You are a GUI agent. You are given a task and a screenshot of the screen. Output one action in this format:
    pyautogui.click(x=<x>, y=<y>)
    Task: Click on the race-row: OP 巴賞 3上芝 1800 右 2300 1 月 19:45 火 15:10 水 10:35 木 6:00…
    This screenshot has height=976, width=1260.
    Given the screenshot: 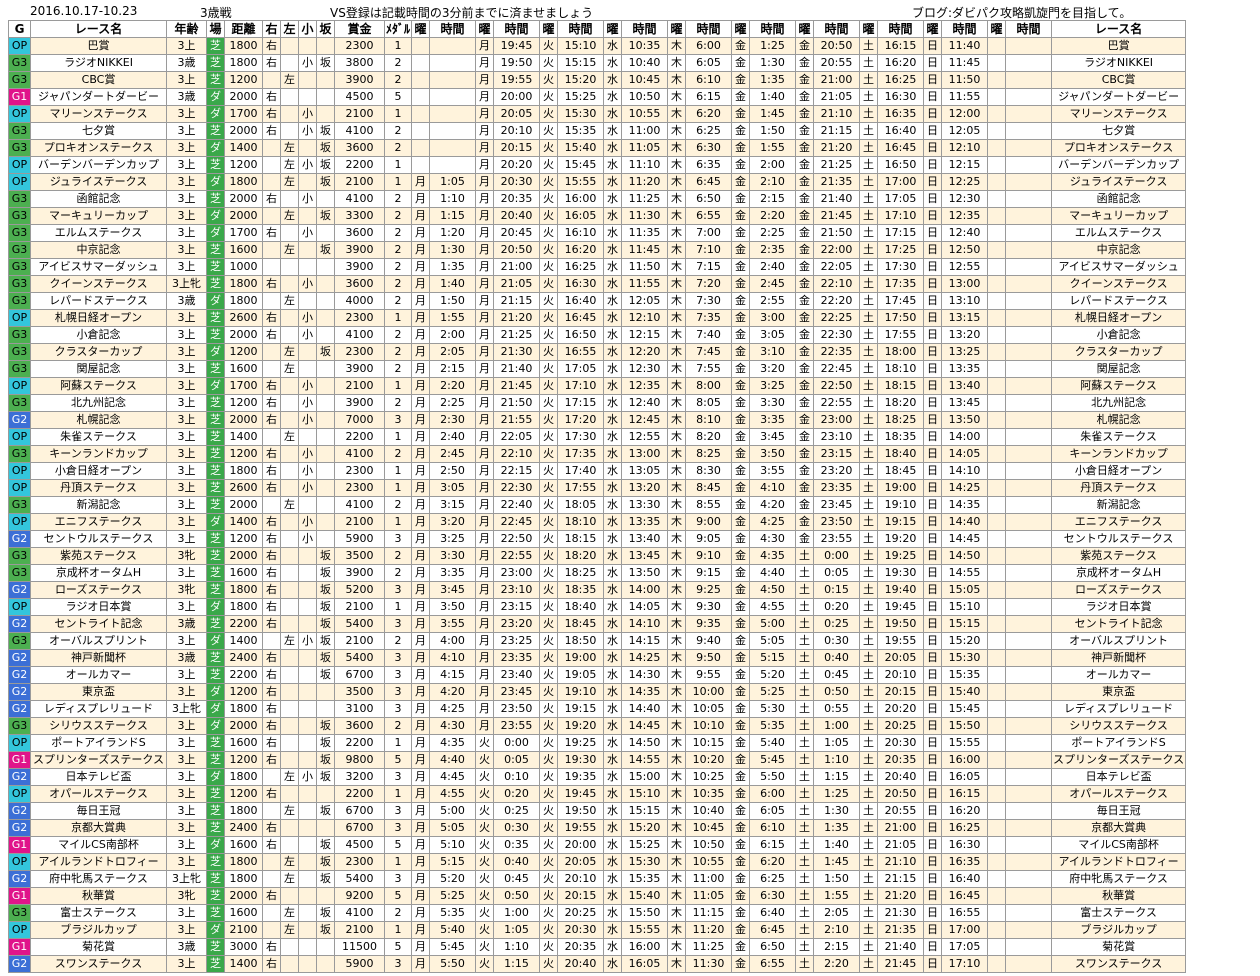 What is the action you would take?
    pyautogui.click(x=597, y=46)
    